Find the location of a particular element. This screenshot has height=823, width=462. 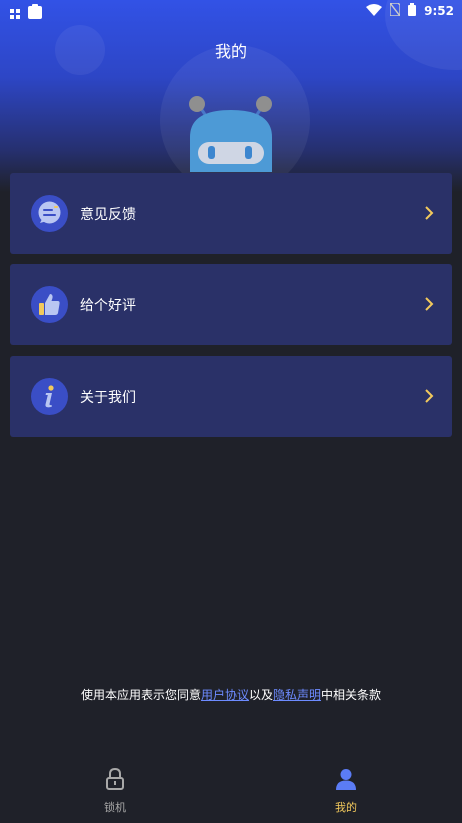

bottom-tab-bar: 锁机 我的 is located at coordinates (231, 790).